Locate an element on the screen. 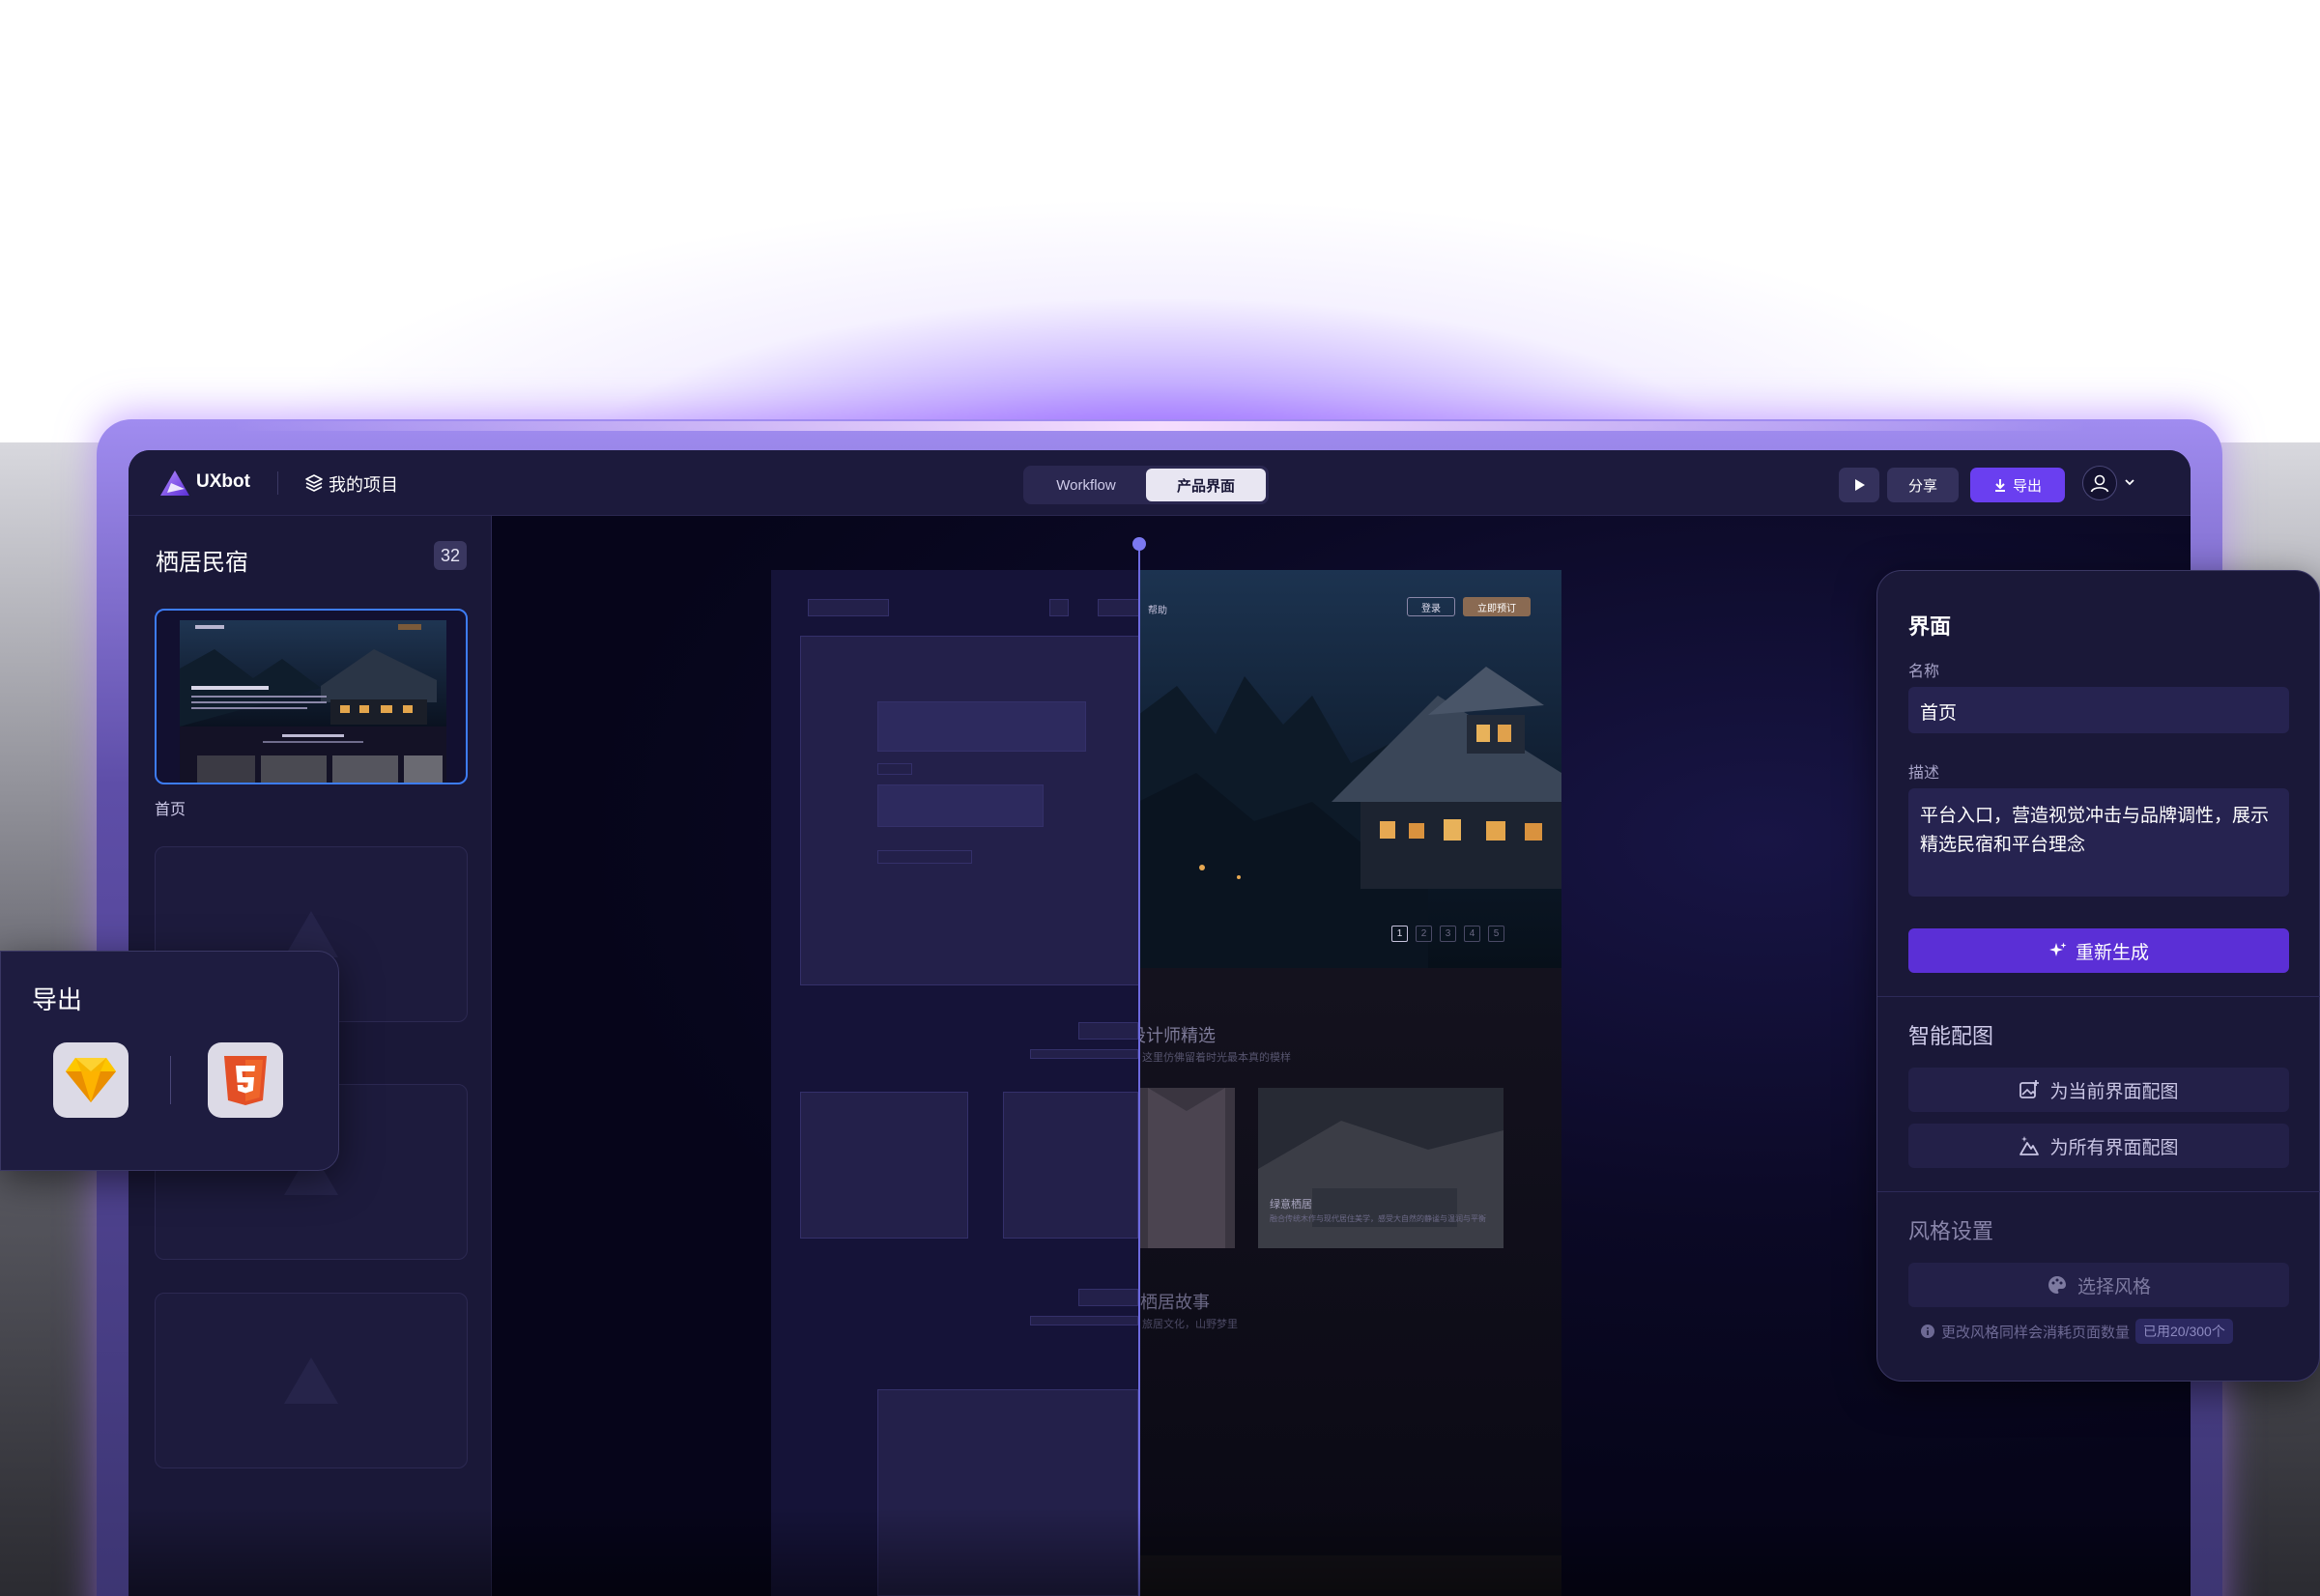  description-textarea: 平台入口，营造视觉冲击与品牌调性，展示精选民宿和平台理念 is located at coordinates (2098, 843).